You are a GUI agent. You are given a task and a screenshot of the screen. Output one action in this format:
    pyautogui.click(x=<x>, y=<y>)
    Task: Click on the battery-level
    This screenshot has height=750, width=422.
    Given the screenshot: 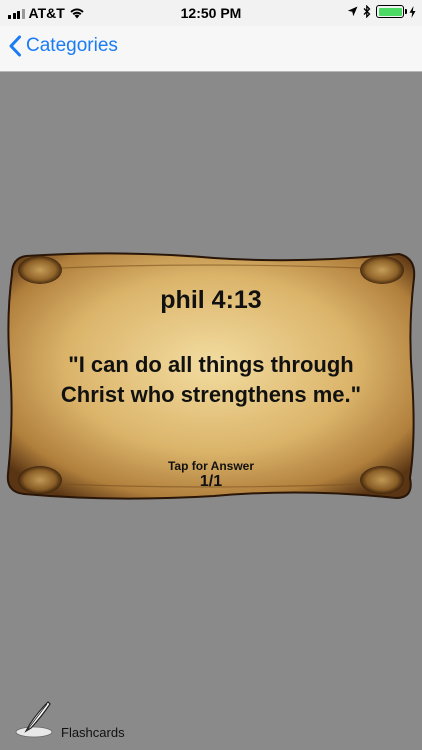 What is the action you would take?
    pyautogui.click(x=390, y=11)
    